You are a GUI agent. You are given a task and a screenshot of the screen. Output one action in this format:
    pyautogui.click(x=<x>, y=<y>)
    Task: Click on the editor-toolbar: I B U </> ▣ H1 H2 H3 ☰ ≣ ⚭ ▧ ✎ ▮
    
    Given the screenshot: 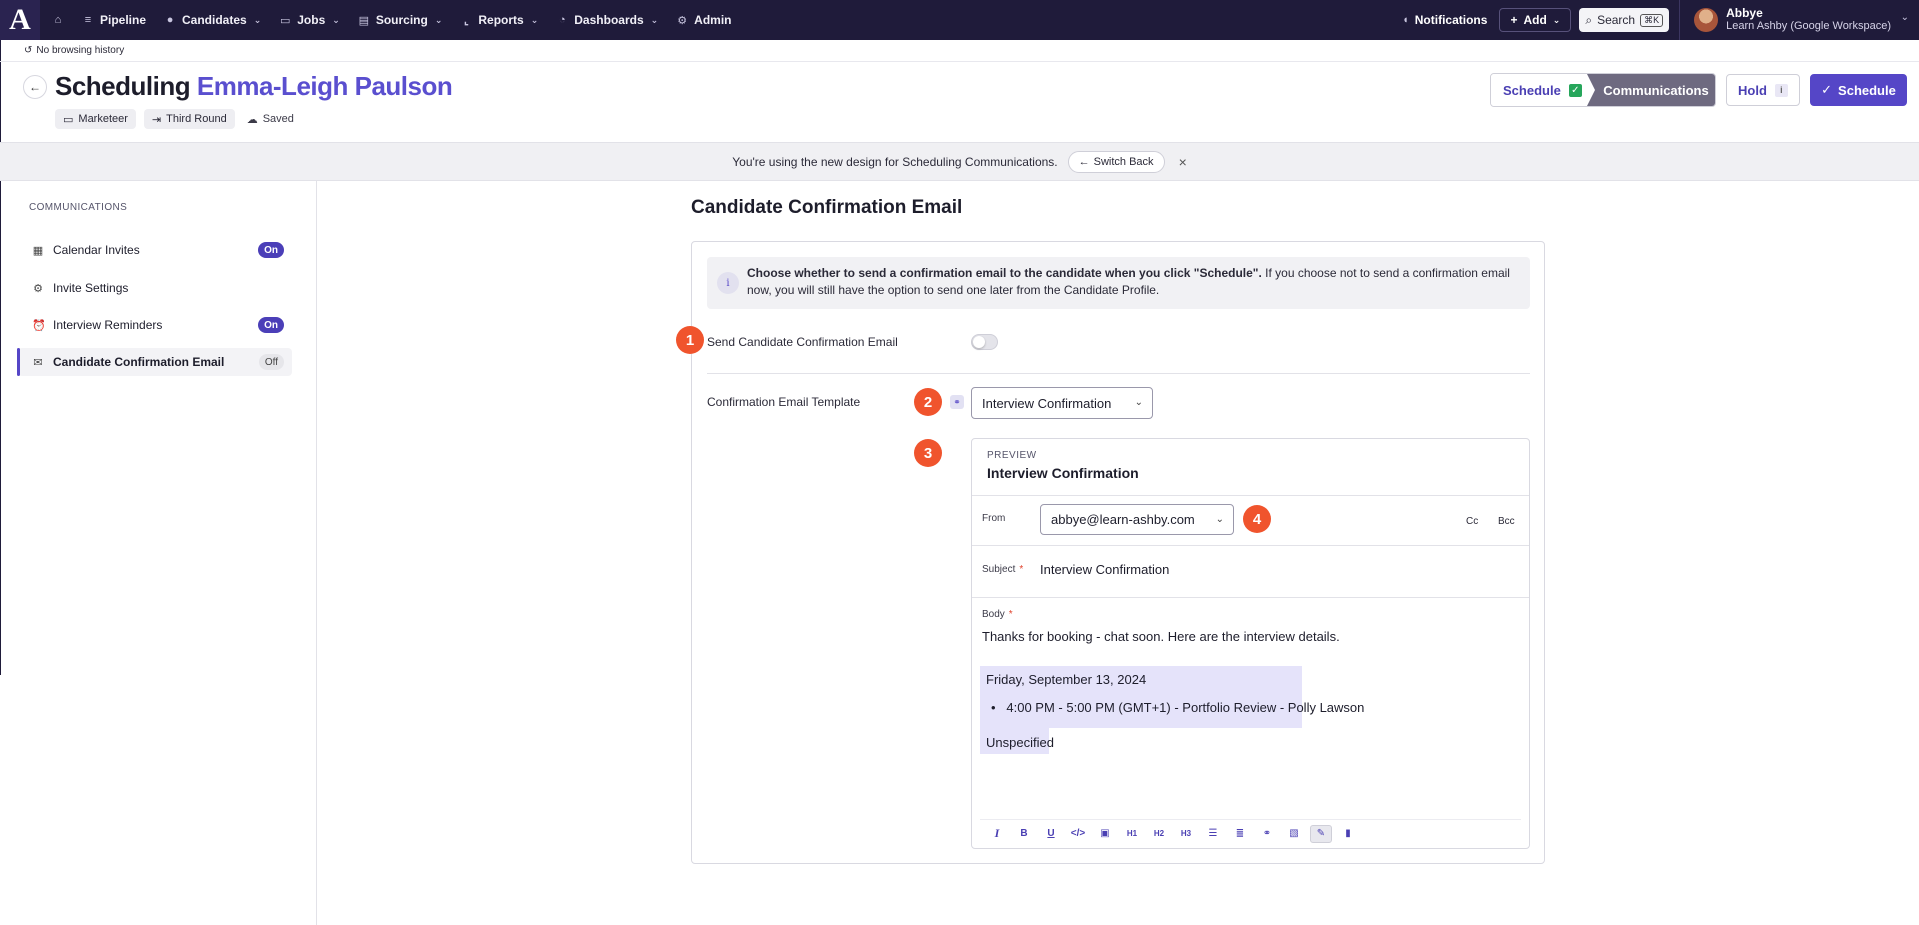 What is the action you would take?
    pyautogui.click(x=1250, y=833)
    